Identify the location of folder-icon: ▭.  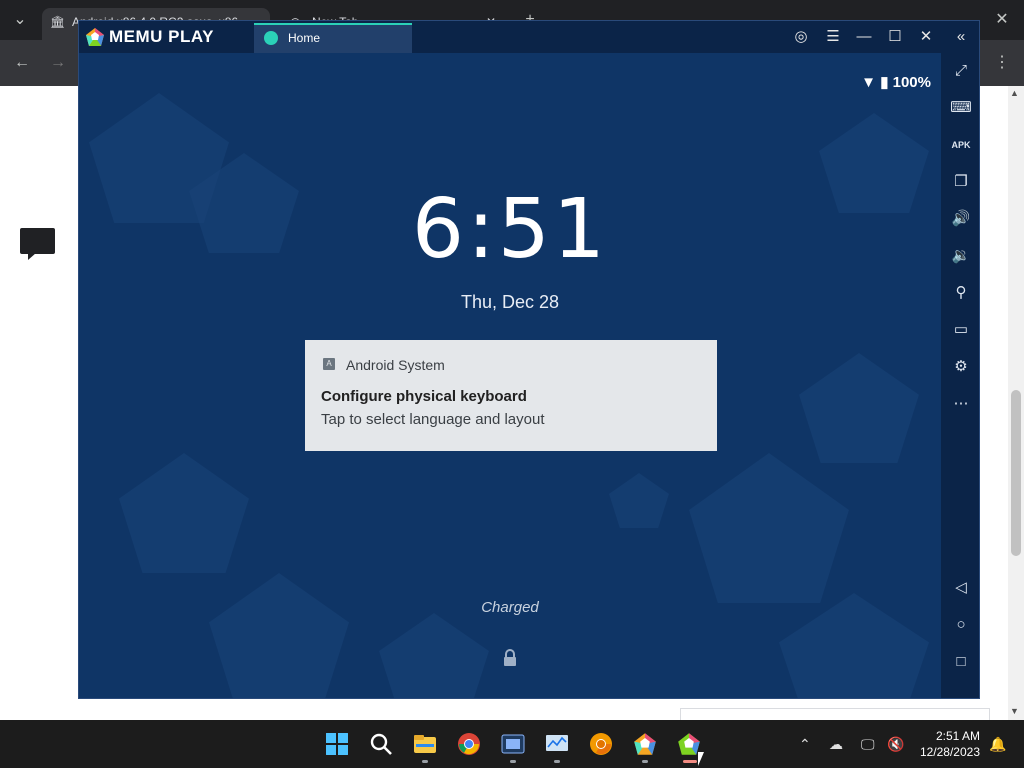
(961, 330).